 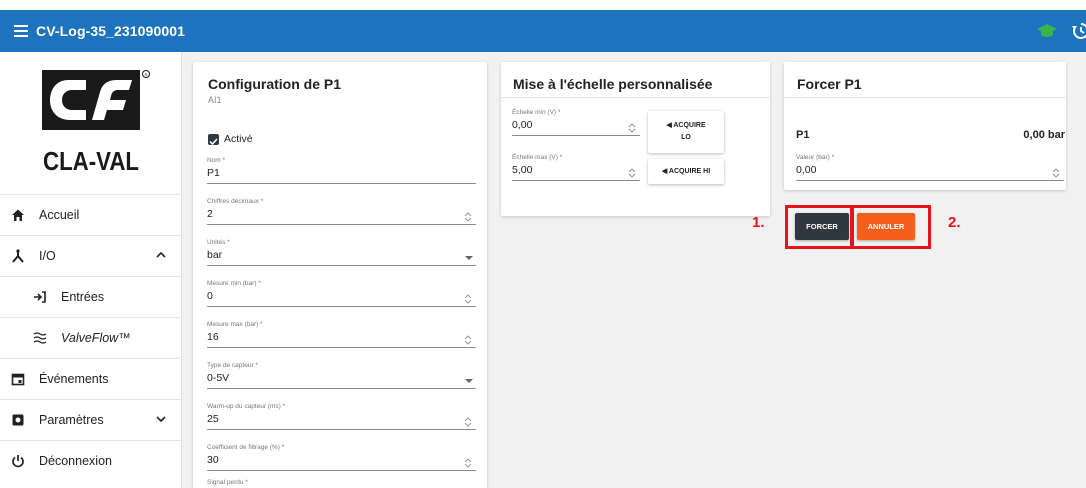 I want to click on graduation-cap-icon, so click(x=1047, y=31).